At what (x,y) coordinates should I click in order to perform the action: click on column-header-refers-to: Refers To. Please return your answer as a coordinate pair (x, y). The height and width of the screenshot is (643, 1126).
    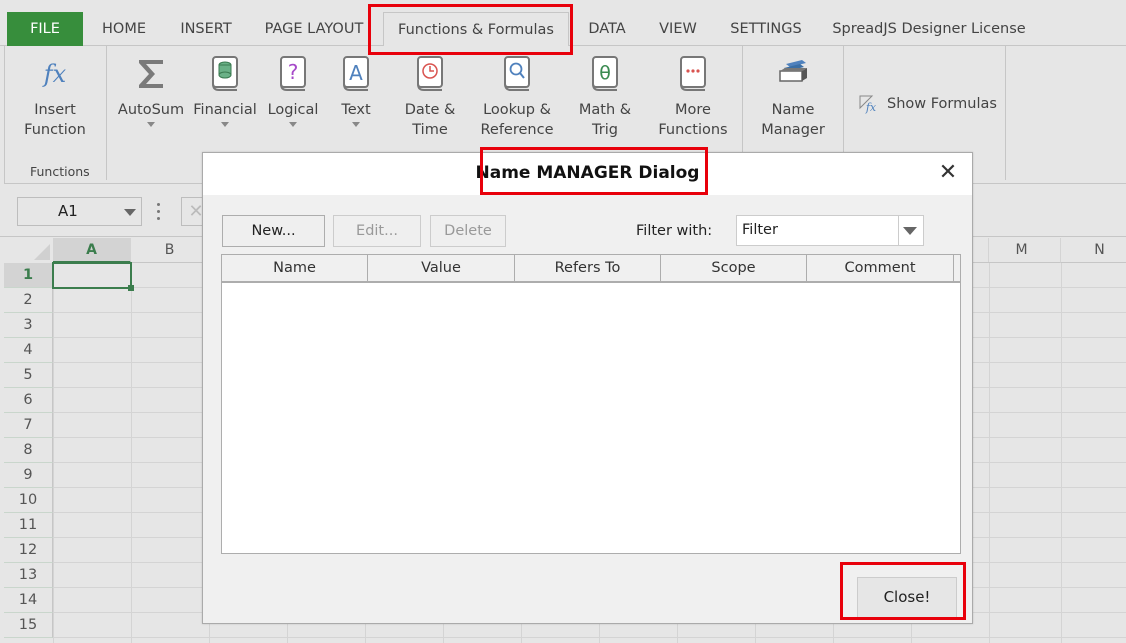
    Looking at the image, I should click on (588, 268).